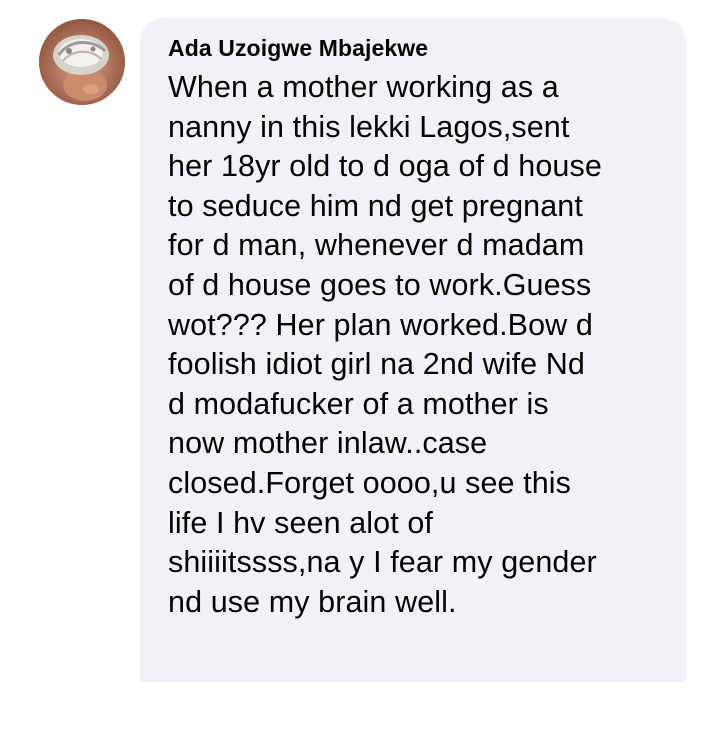  What do you see at coordinates (417, 48) in the screenshot?
I see `author-name: Ada Uzoigwe Mbajekwe` at bounding box center [417, 48].